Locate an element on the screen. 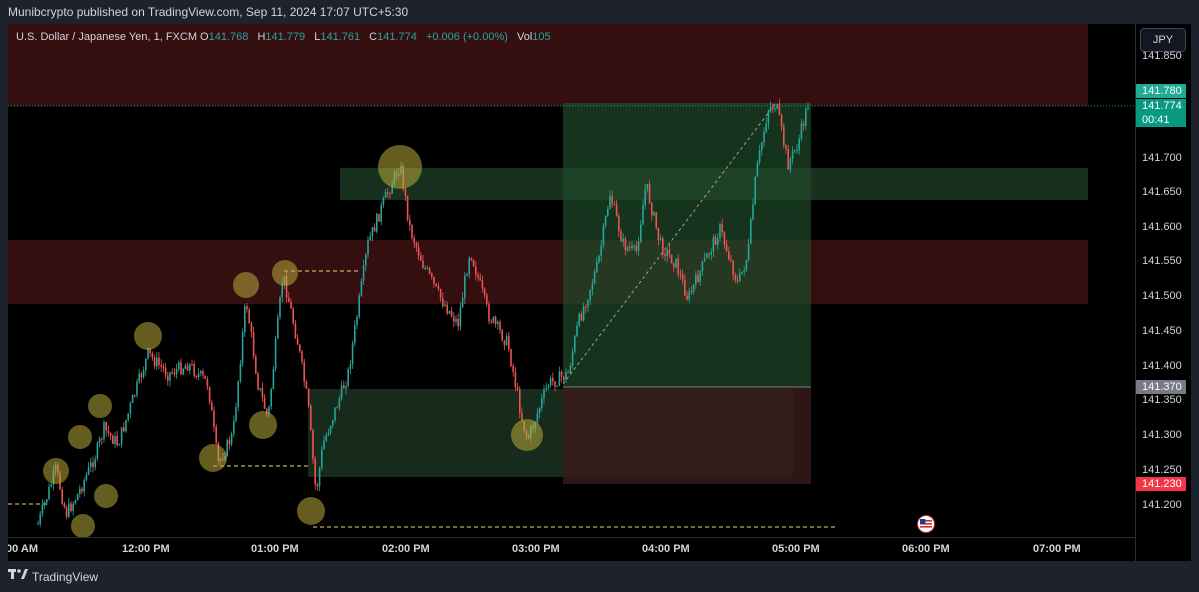 The width and height of the screenshot is (1199, 592). tv-logo-icon is located at coordinates (18, 576).